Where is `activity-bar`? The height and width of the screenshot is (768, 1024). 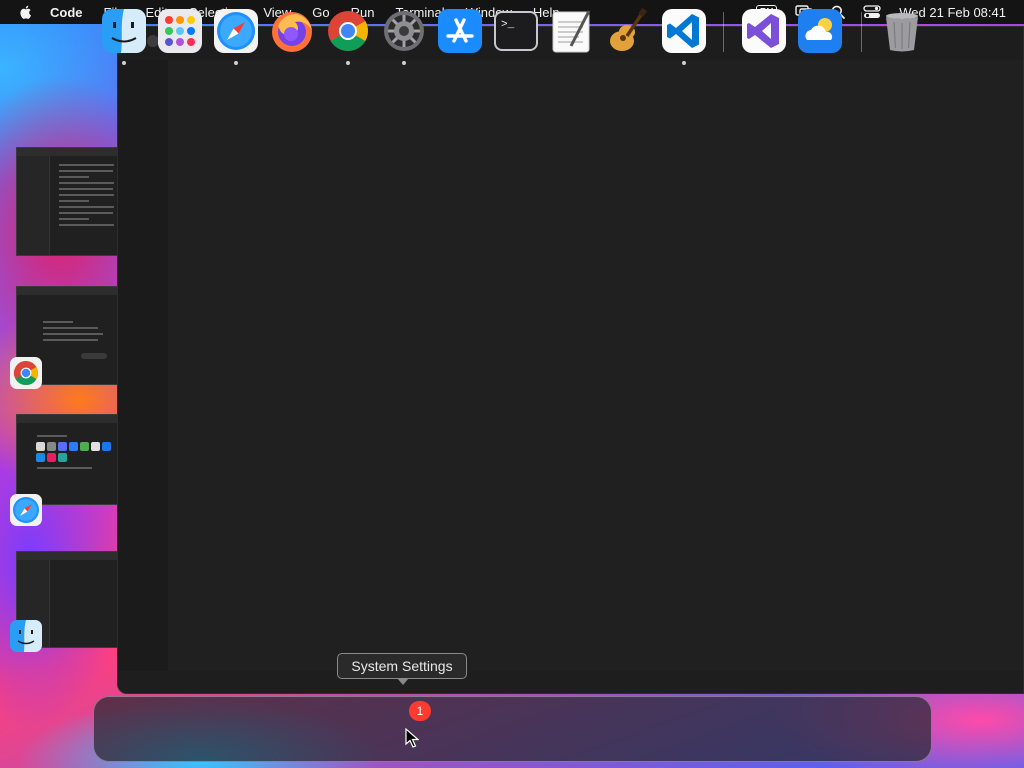
activity-bar is located at coordinates (143, 365).